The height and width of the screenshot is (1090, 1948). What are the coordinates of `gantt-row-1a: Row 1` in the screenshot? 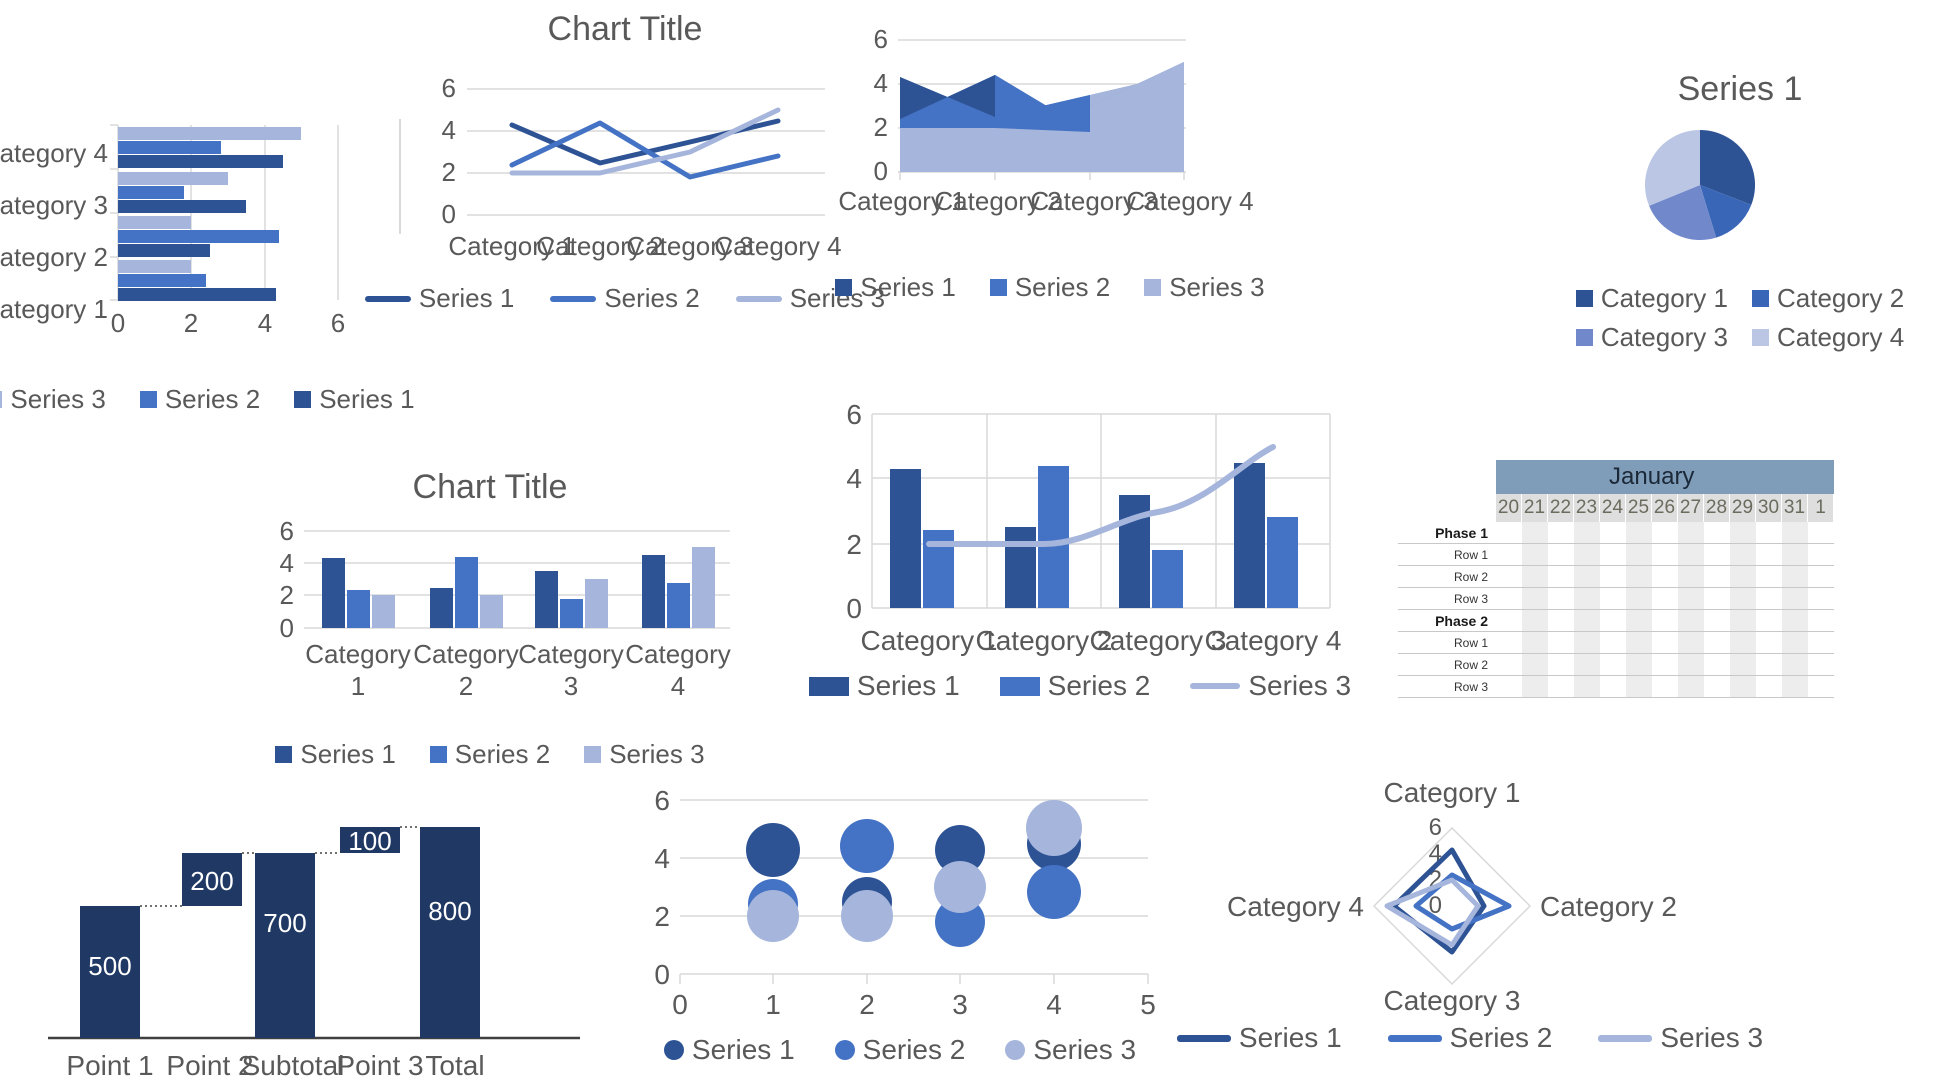 It's located at (1616, 554).